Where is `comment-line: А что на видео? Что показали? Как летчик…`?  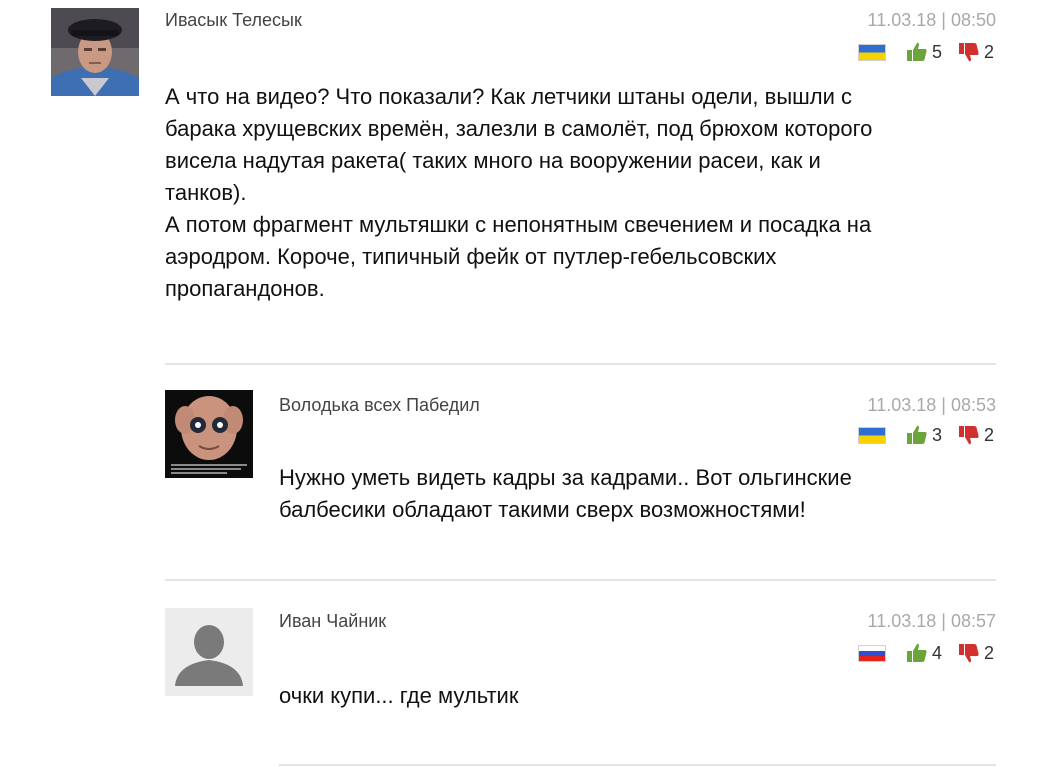
comment-line: А что на видео? Что показали? Как летчик… is located at coordinates (509, 96).